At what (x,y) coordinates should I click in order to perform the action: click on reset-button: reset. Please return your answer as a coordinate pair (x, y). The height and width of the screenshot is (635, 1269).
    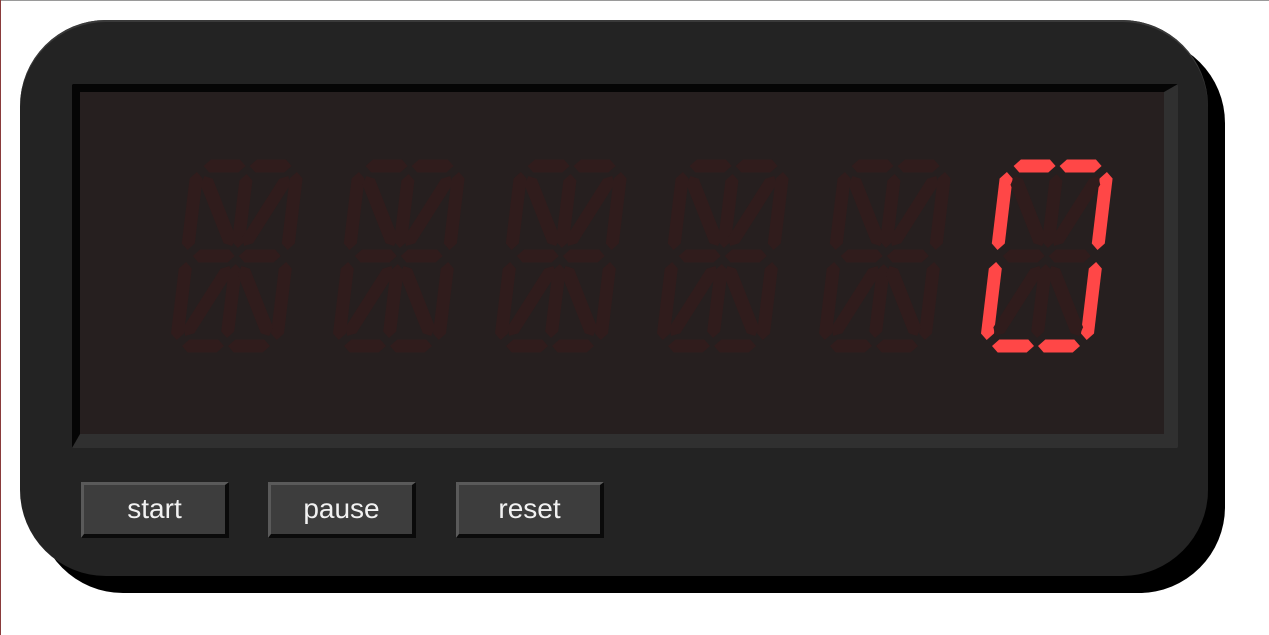
    Looking at the image, I should click on (530, 510).